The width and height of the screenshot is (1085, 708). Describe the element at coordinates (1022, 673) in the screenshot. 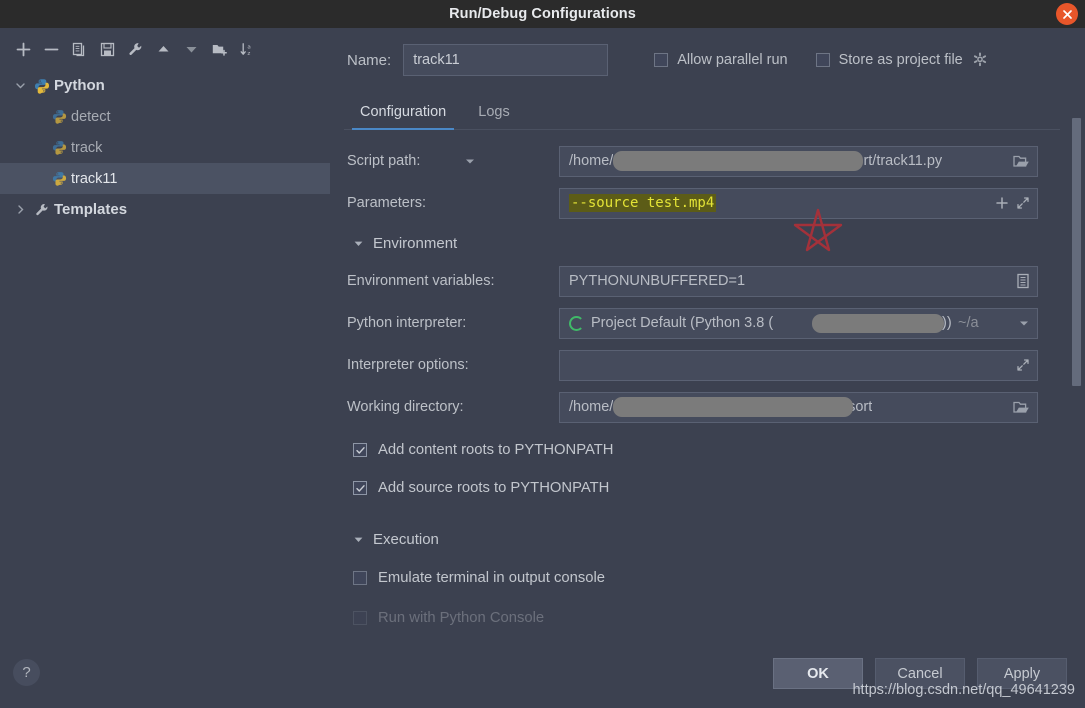

I see `apply-button: Apply` at that location.